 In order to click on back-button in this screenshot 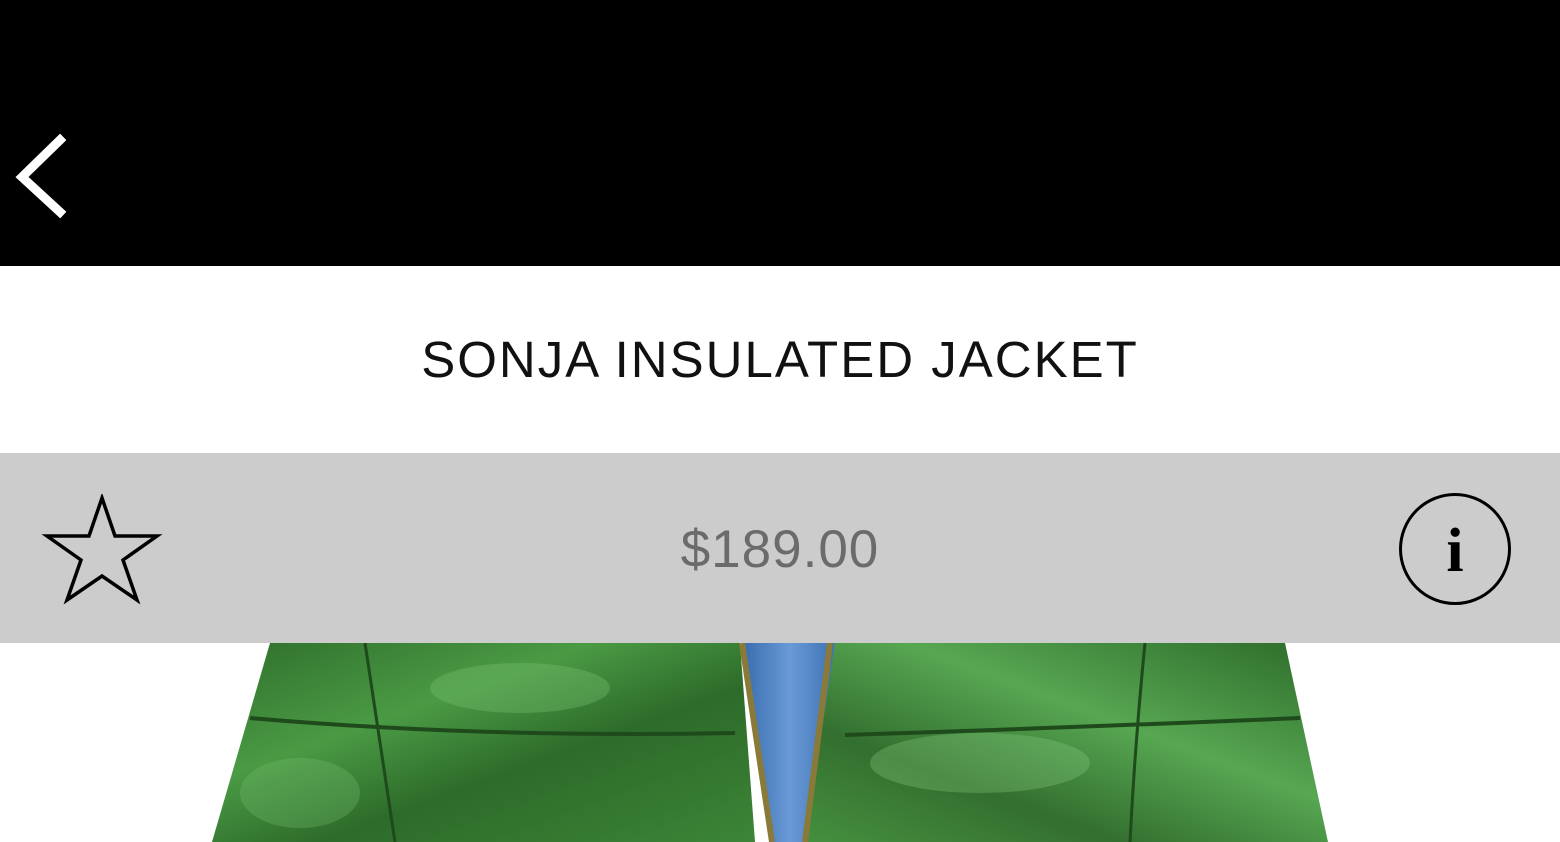, I will do `click(40, 175)`.